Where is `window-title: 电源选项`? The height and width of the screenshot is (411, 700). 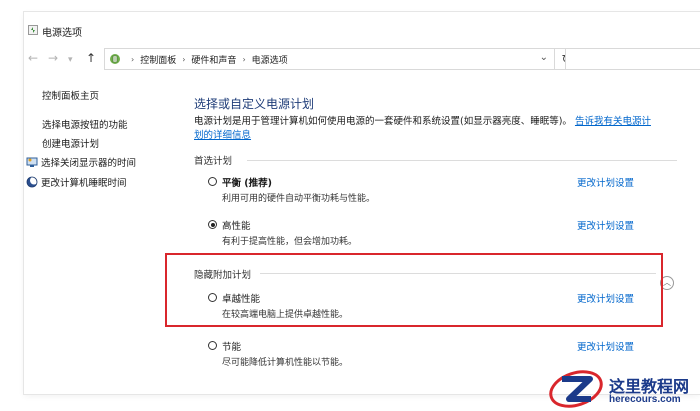 window-title: 电源选项 is located at coordinates (62, 33).